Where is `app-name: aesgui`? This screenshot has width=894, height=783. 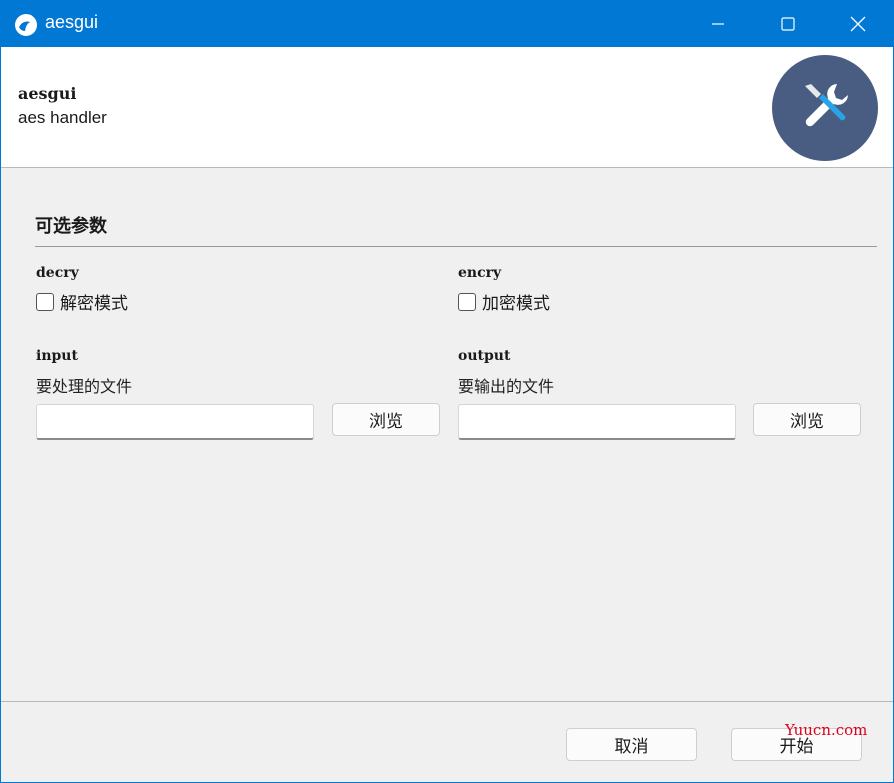
app-name: aesgui is located at coordinates (47, 93).